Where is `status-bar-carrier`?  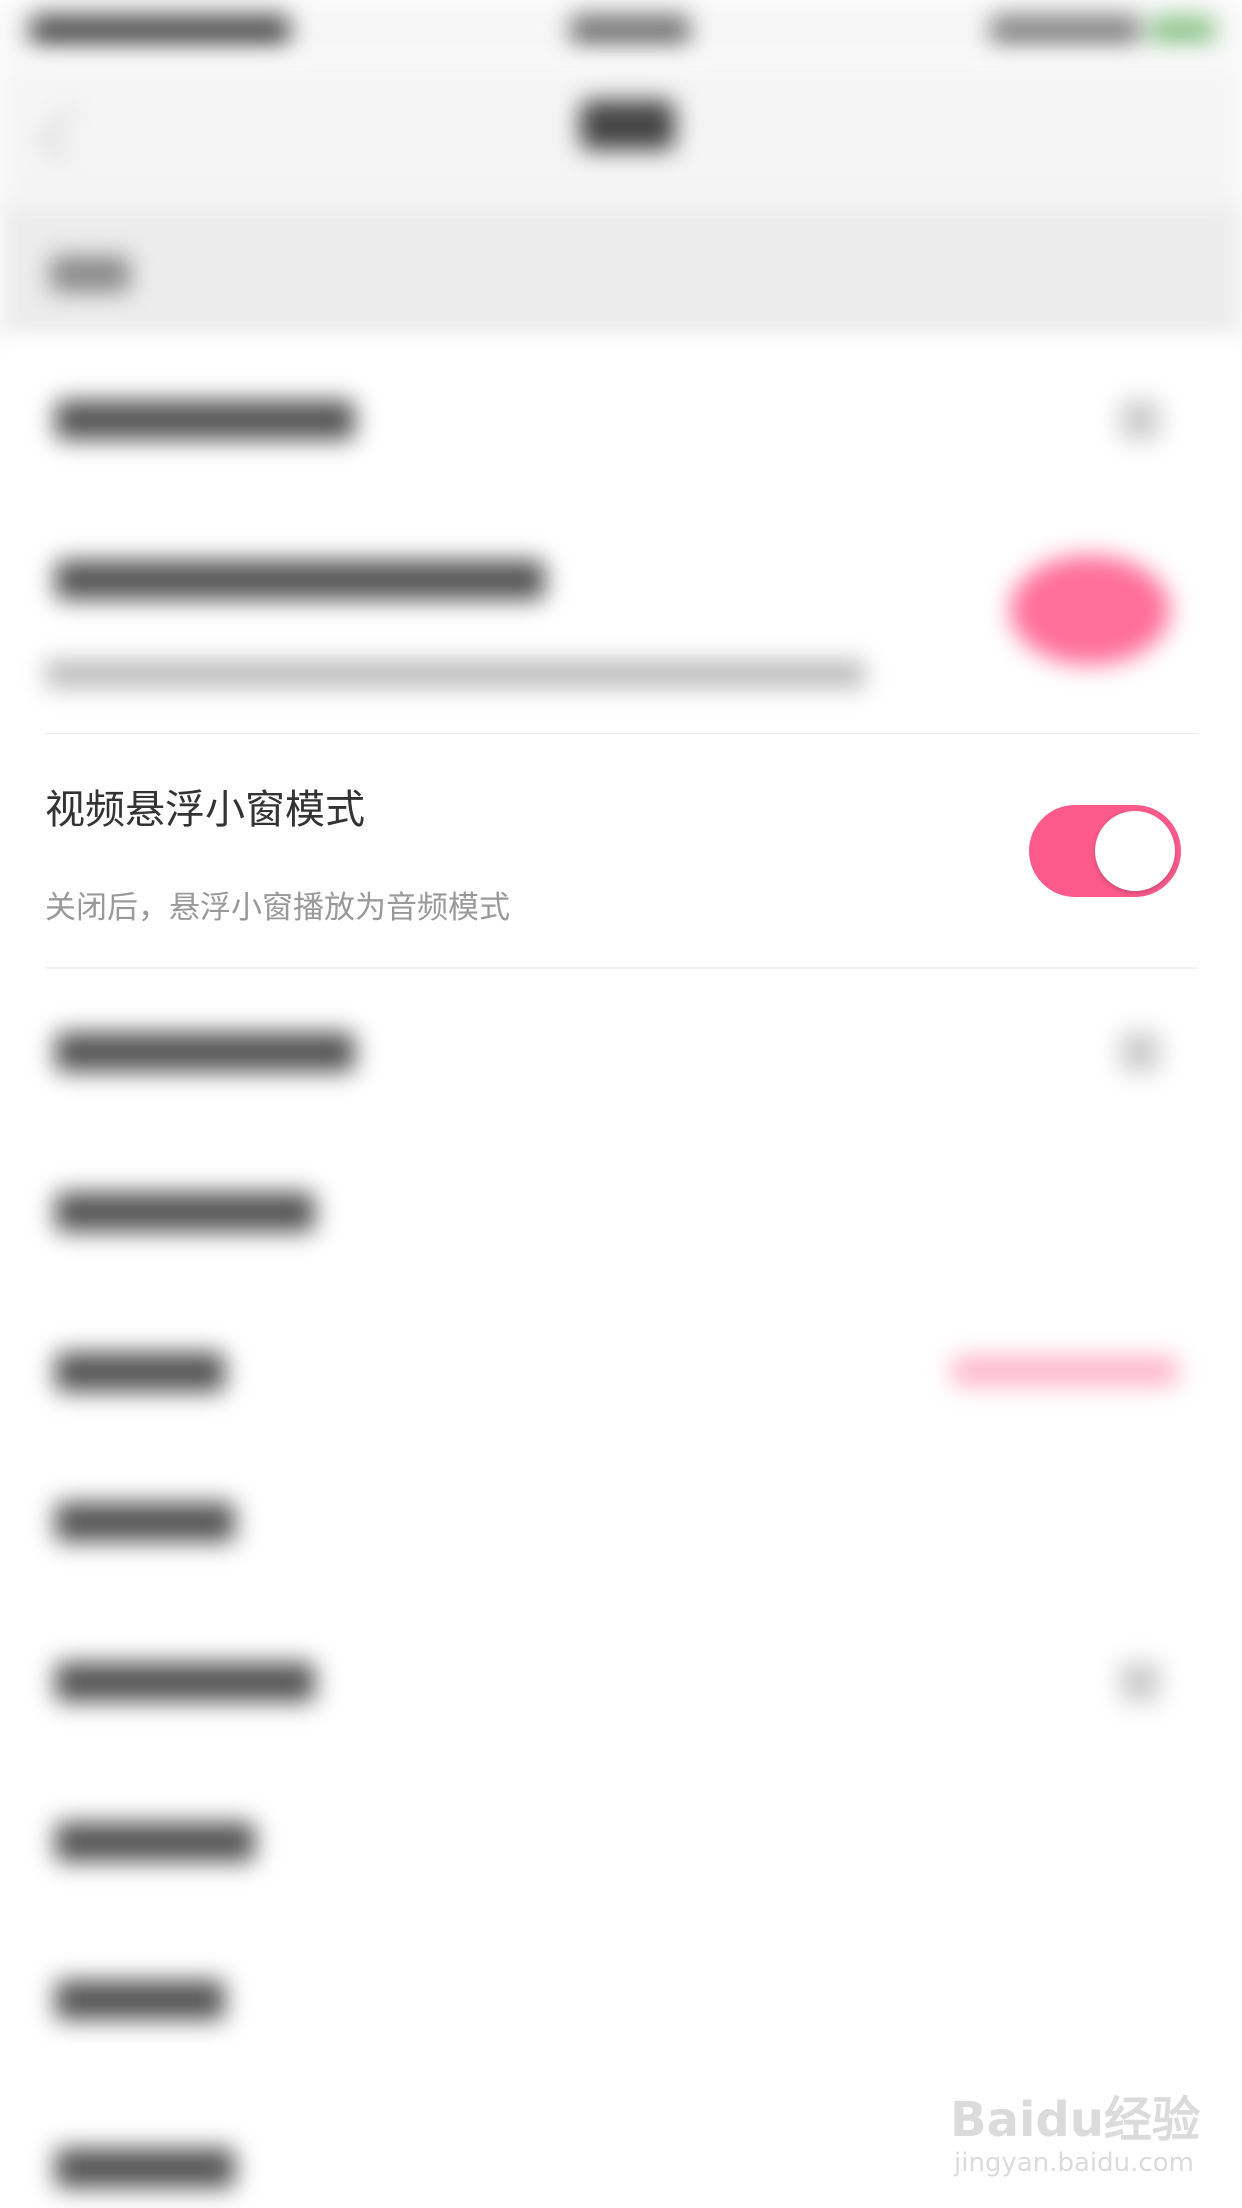 status-bar-carrier is located at coordinates (160, 30).